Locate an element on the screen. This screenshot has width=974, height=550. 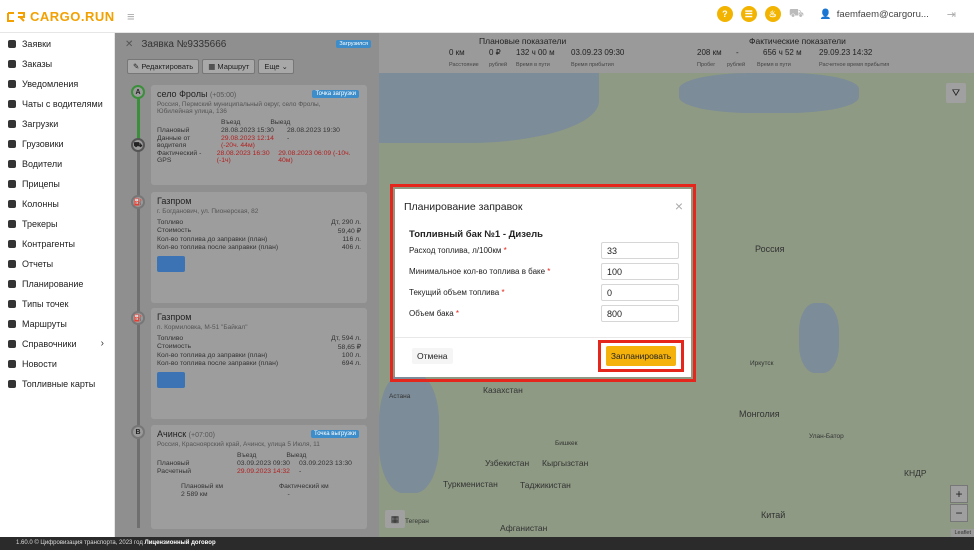
logout-icon: ⇥ is located at coordinates (951, 14).